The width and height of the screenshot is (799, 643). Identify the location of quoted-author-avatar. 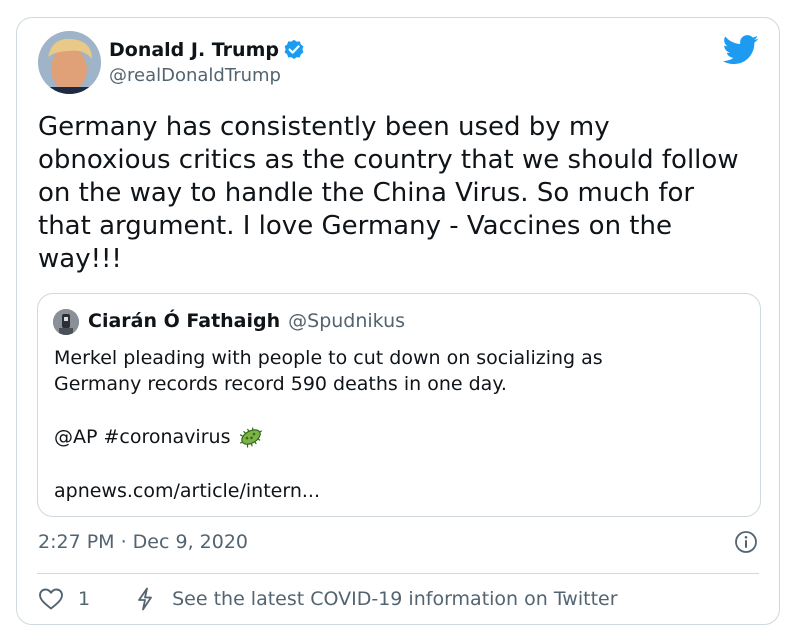
(66, 322).